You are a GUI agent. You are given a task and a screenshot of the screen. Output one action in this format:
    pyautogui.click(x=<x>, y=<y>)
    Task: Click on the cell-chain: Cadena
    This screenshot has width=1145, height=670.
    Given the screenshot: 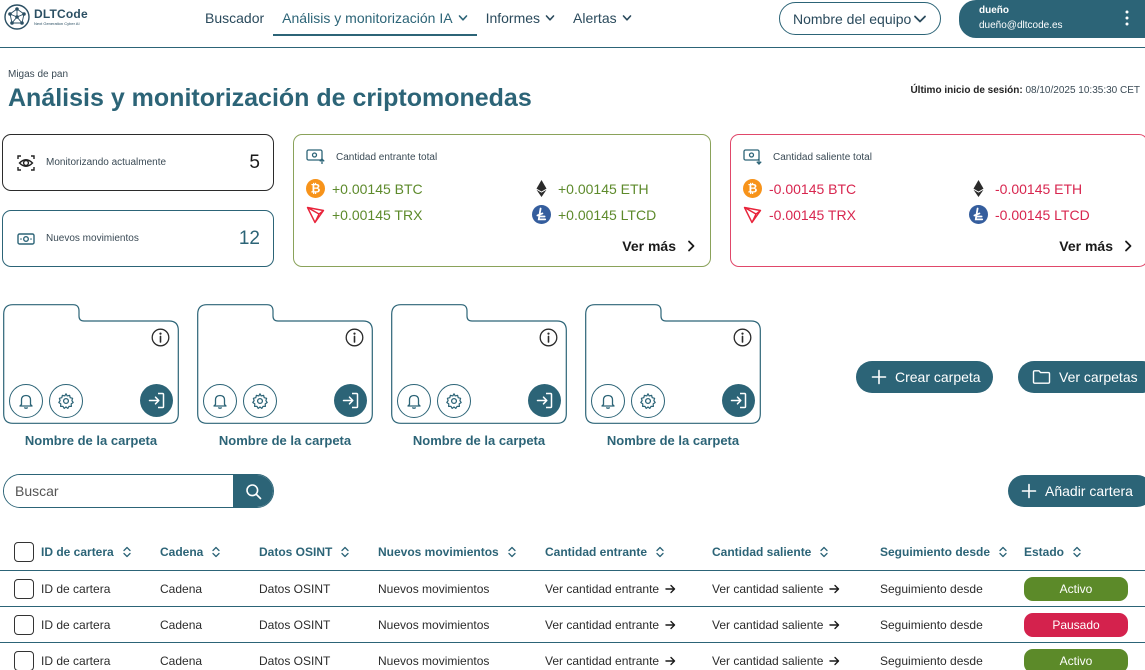 What is the action you would take?
    pyautogui.click(x=181, y=624)
    